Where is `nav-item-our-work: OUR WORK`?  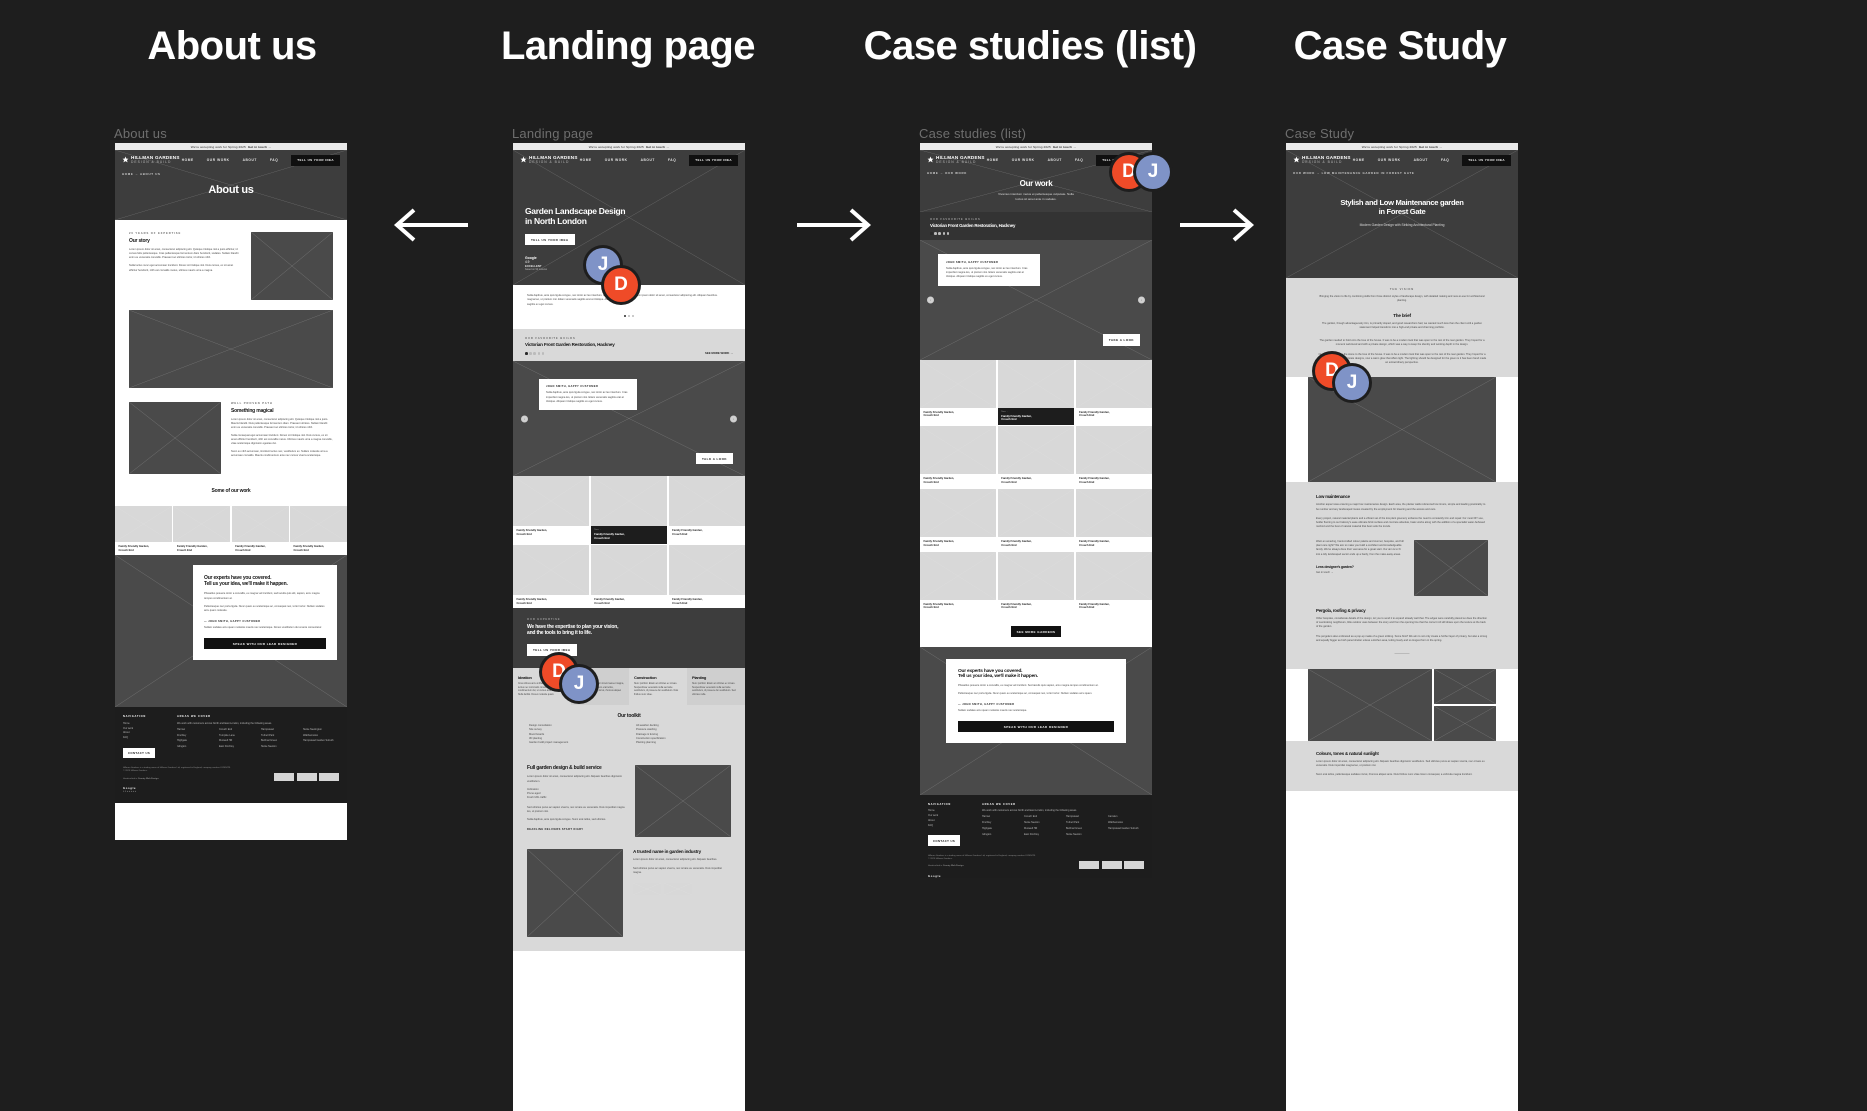 nav-item-our-work: OUR WORK is located at coordinates (218, 160).